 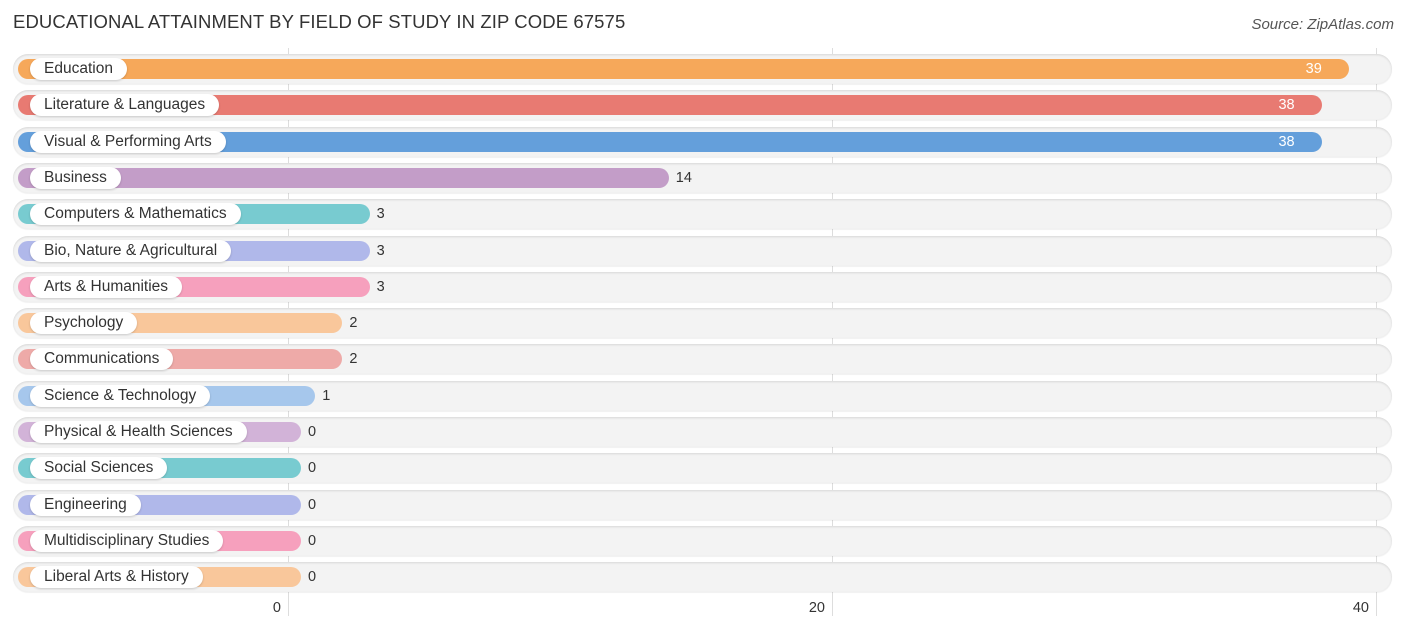 What do you see at coordinates (1360, 608) in the screenshot?
I see `x-tick-label: 40` at bounding box center [1360, 608].